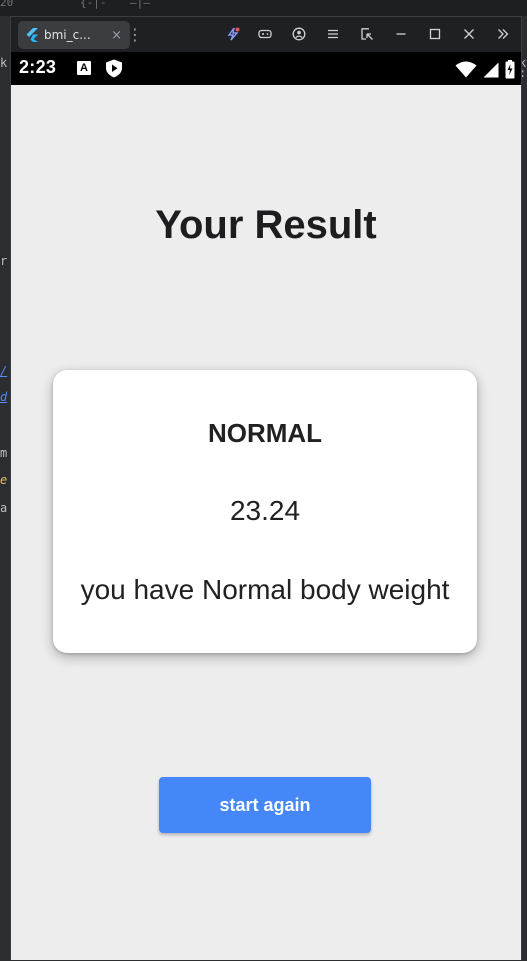 The width and height of the screenshot is (527, 961). Describe the element at coordinates (233, 34) in the screenshot. I see `snapshot-icon` at that location.